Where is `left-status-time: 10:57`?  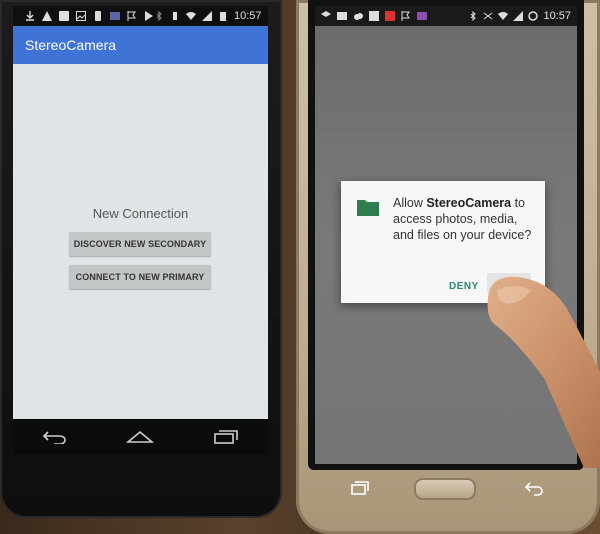
left-status-time: 10:57 is located at coordinates (248, 16).